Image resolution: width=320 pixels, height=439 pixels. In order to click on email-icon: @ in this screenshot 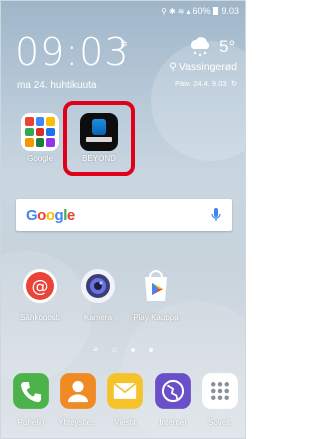, I will do `click(40, 286)`.